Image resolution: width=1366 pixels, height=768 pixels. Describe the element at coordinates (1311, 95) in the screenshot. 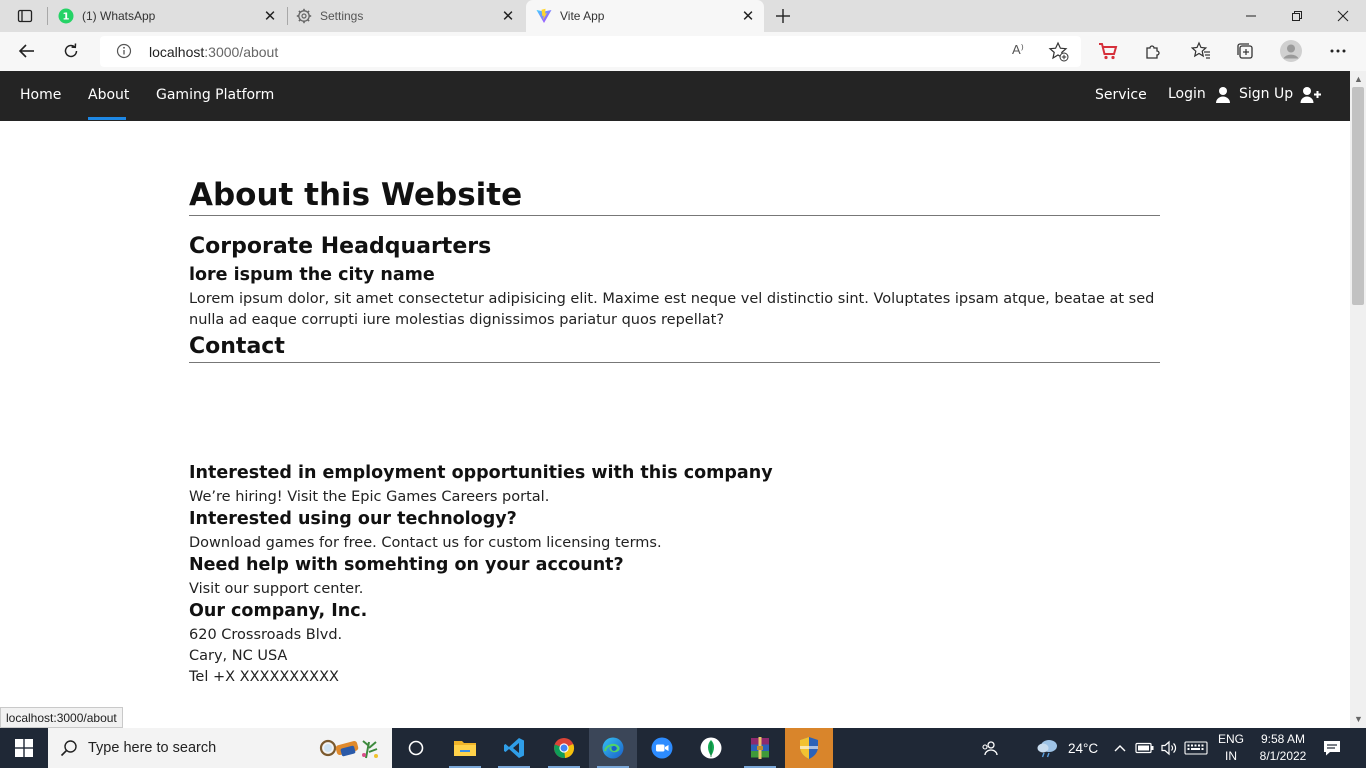

I see `user-plus-icon` at that location.